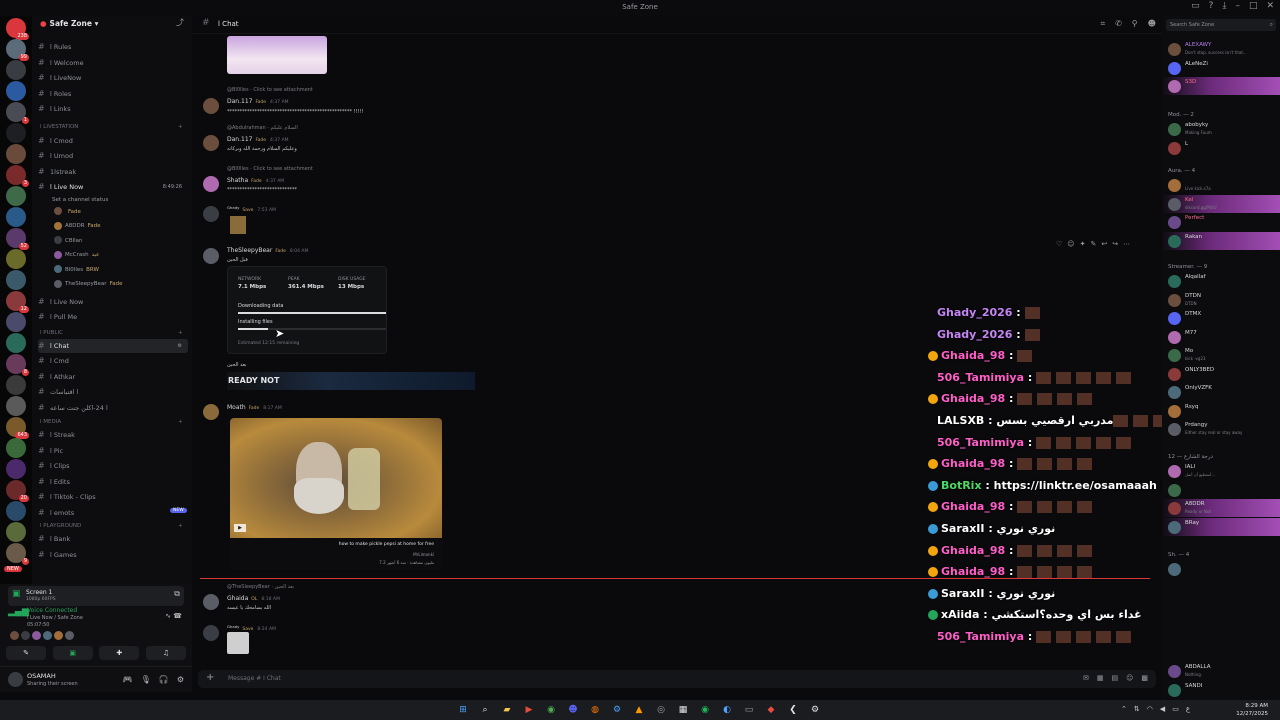 The image size is (1280, 720). I want to click on voice-connected-label: Voice Connected, so click(52, 610).